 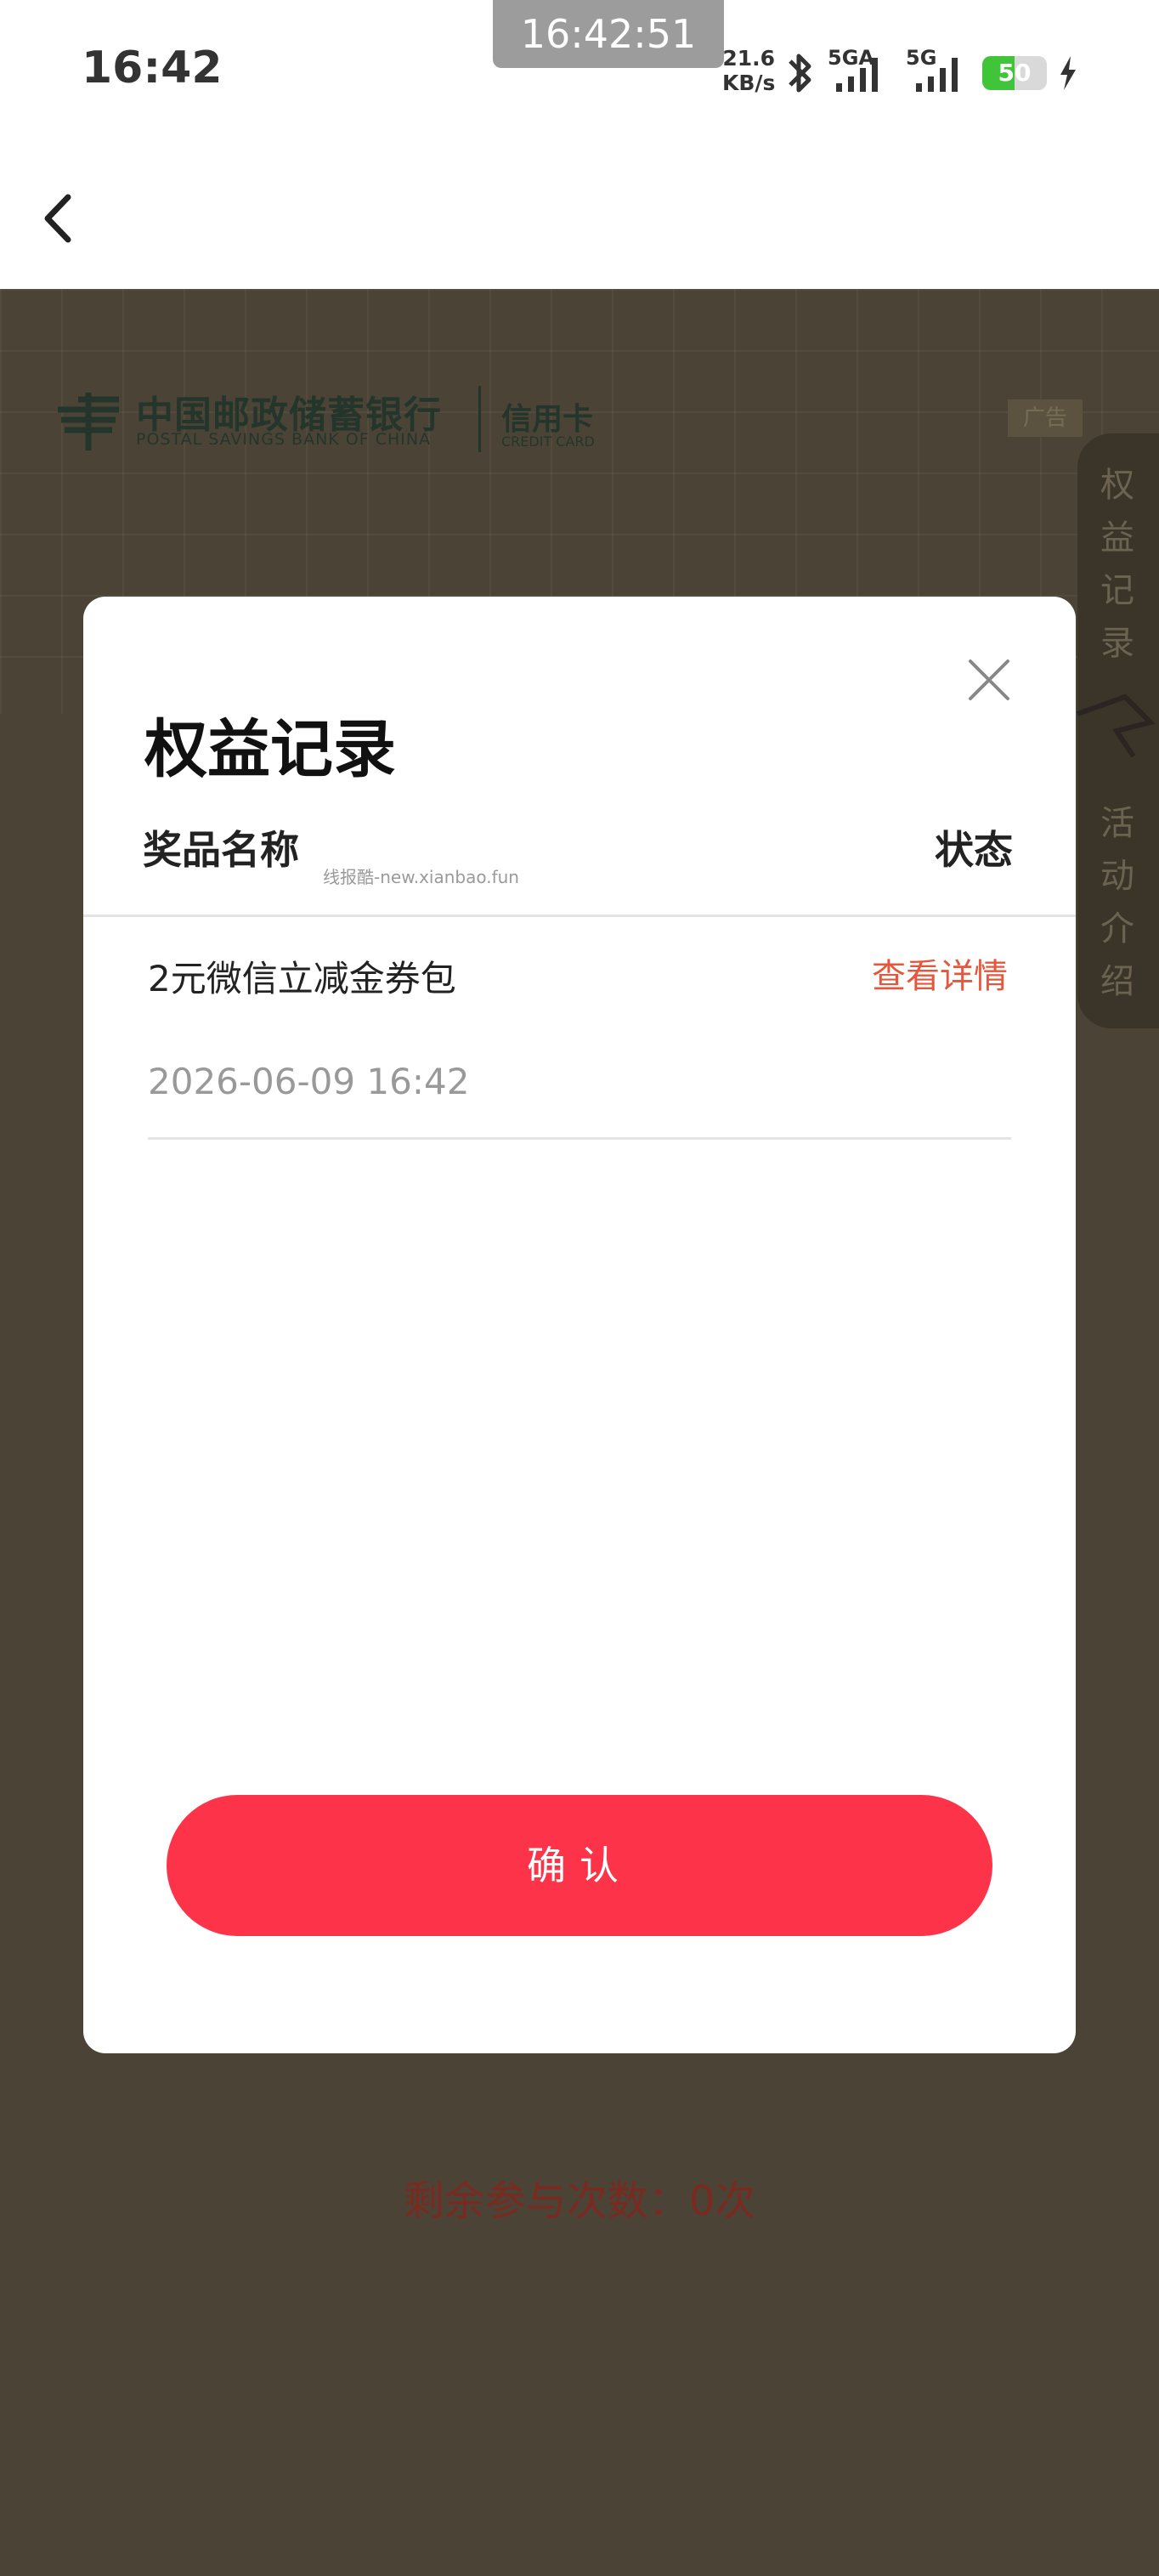 I want to click on side-tab-records: 权益记录, so click(x=1118, y=564).